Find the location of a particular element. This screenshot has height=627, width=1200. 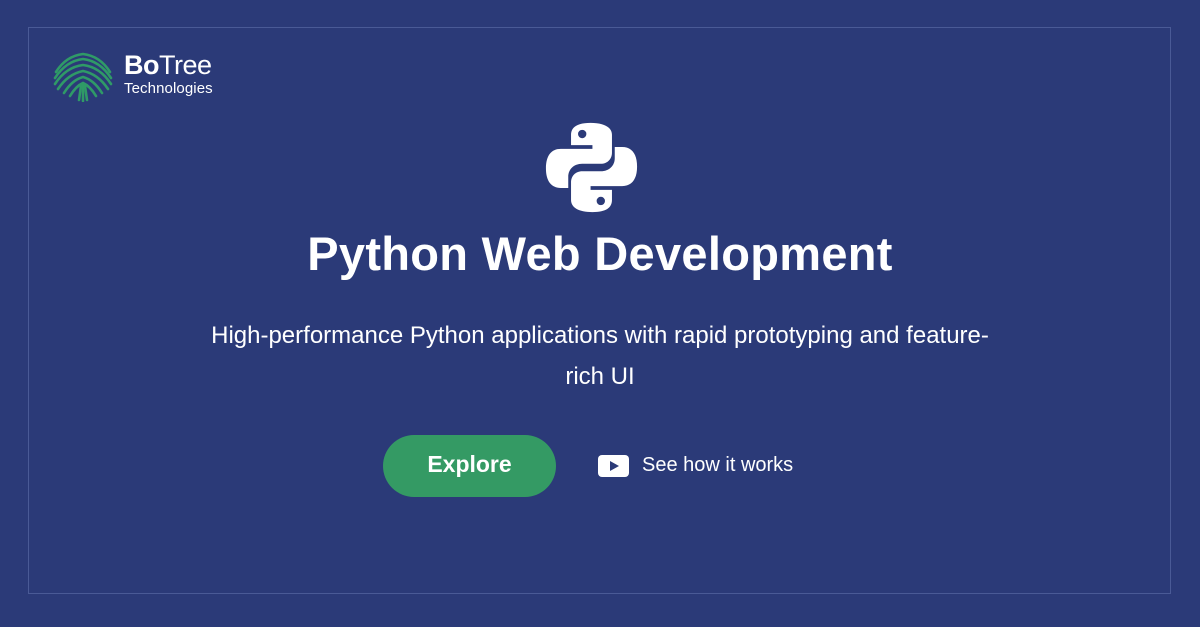

page-title: Python Web Development is located at coordinates (600, 253).